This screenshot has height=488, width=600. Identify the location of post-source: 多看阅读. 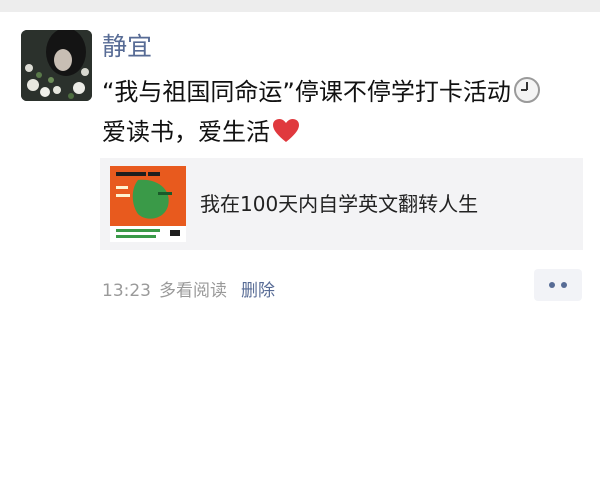
(193, 291).